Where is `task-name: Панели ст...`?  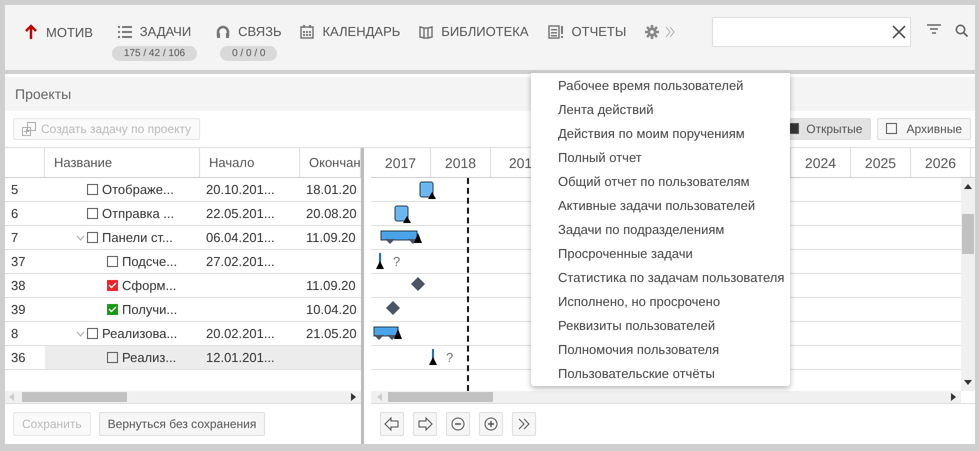 task-name: Панели ст... is located at coordinates (137, 237).